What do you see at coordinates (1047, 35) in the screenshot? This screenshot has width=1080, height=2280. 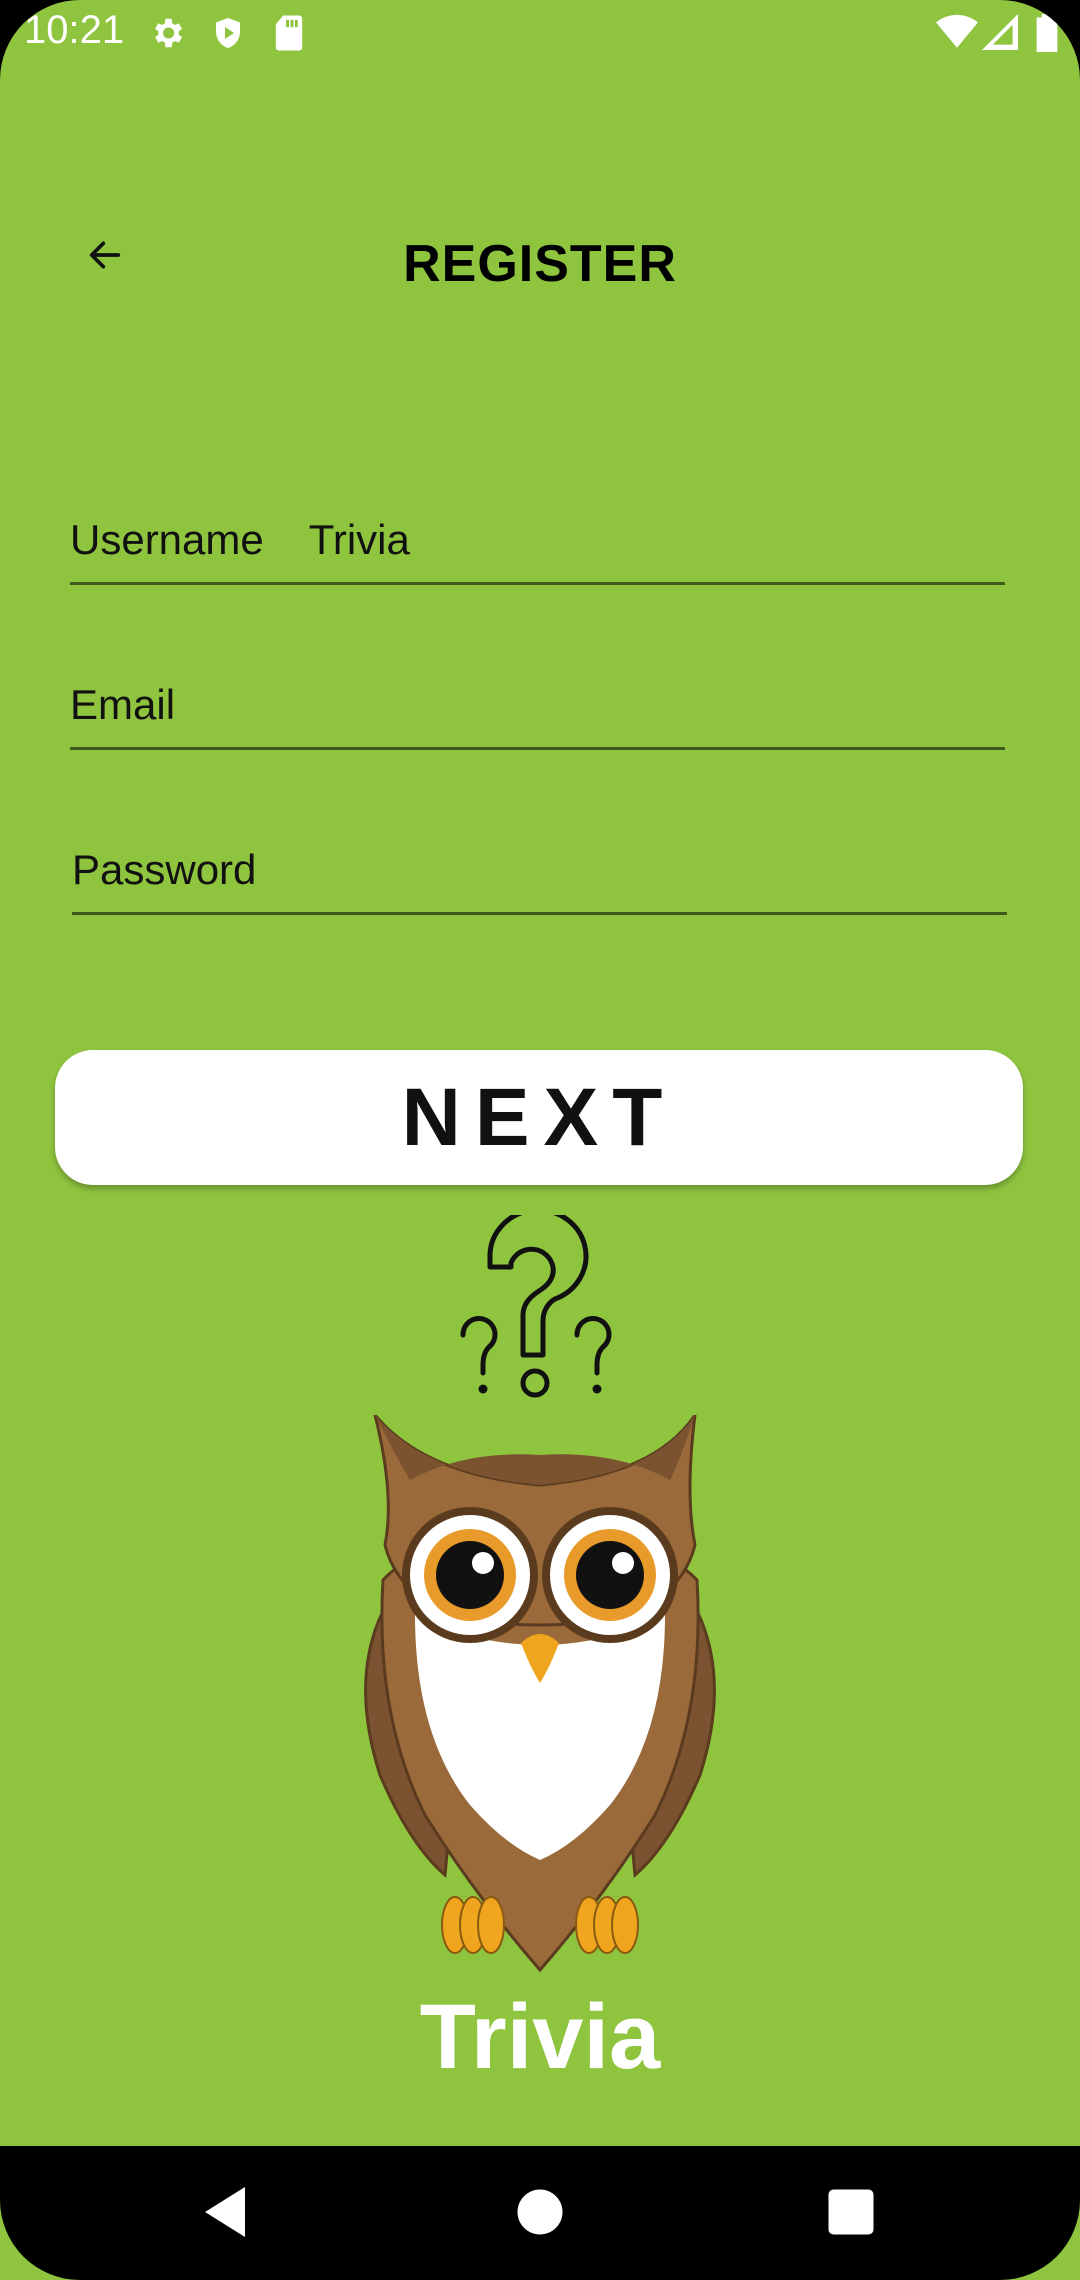 I see `battery-icon` at bounding box center [1047, 35].